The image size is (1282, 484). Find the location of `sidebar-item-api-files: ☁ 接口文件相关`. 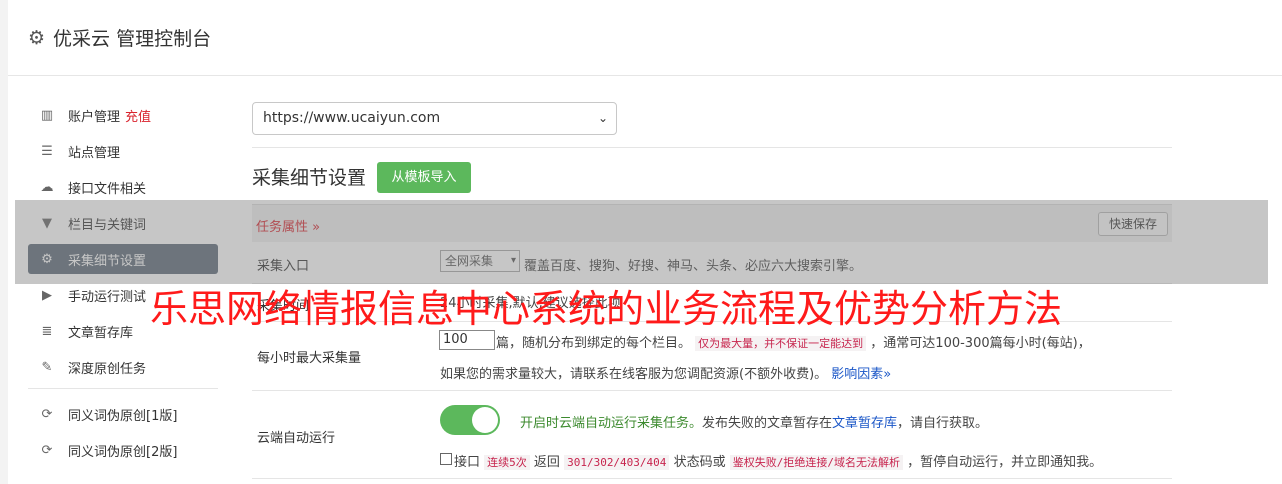

sidebar-item-api-files: ☁ 接口文件相关 is located at coordinates (123, 187).